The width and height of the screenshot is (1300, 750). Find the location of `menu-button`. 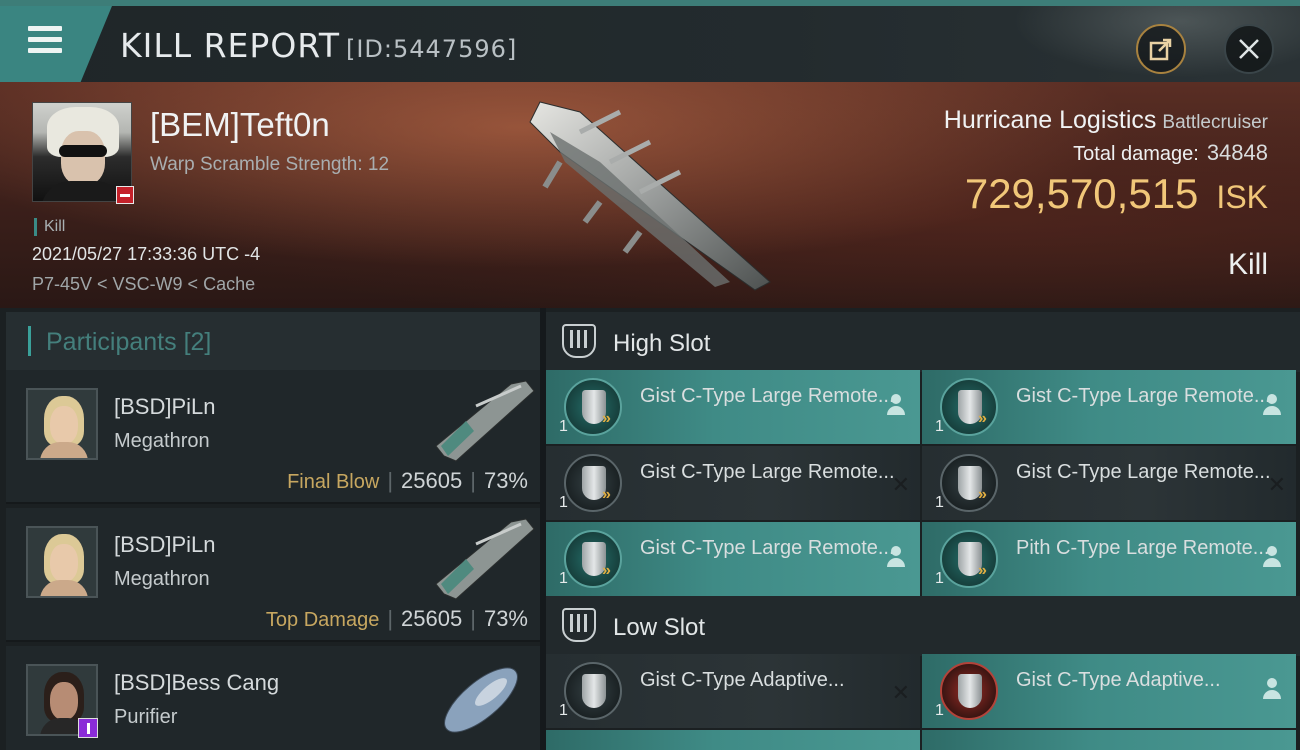

menu-button is located at coordinates (56, 44).